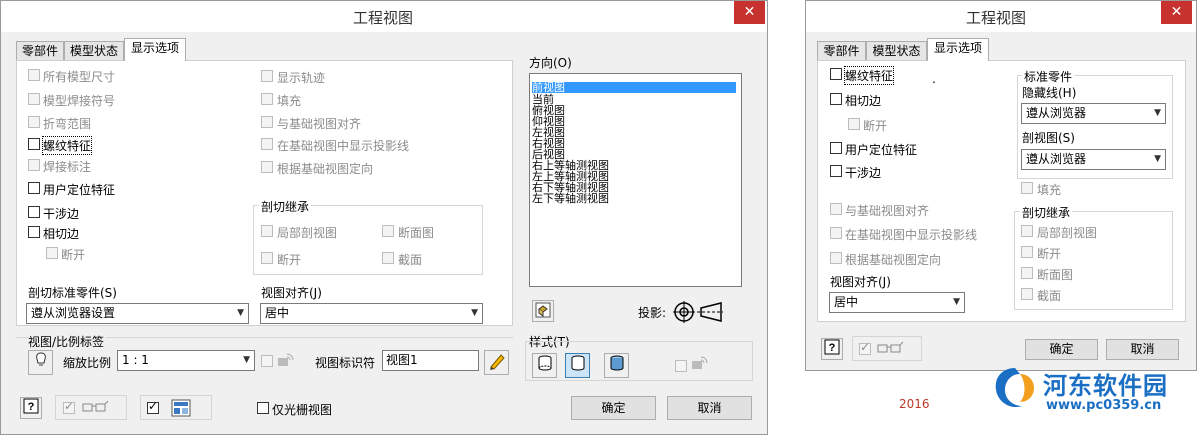 This screenshot has height=435, width=1197. I want to click on projection-lines-label: 在基础视图中显示投影线, so click(343, 146).